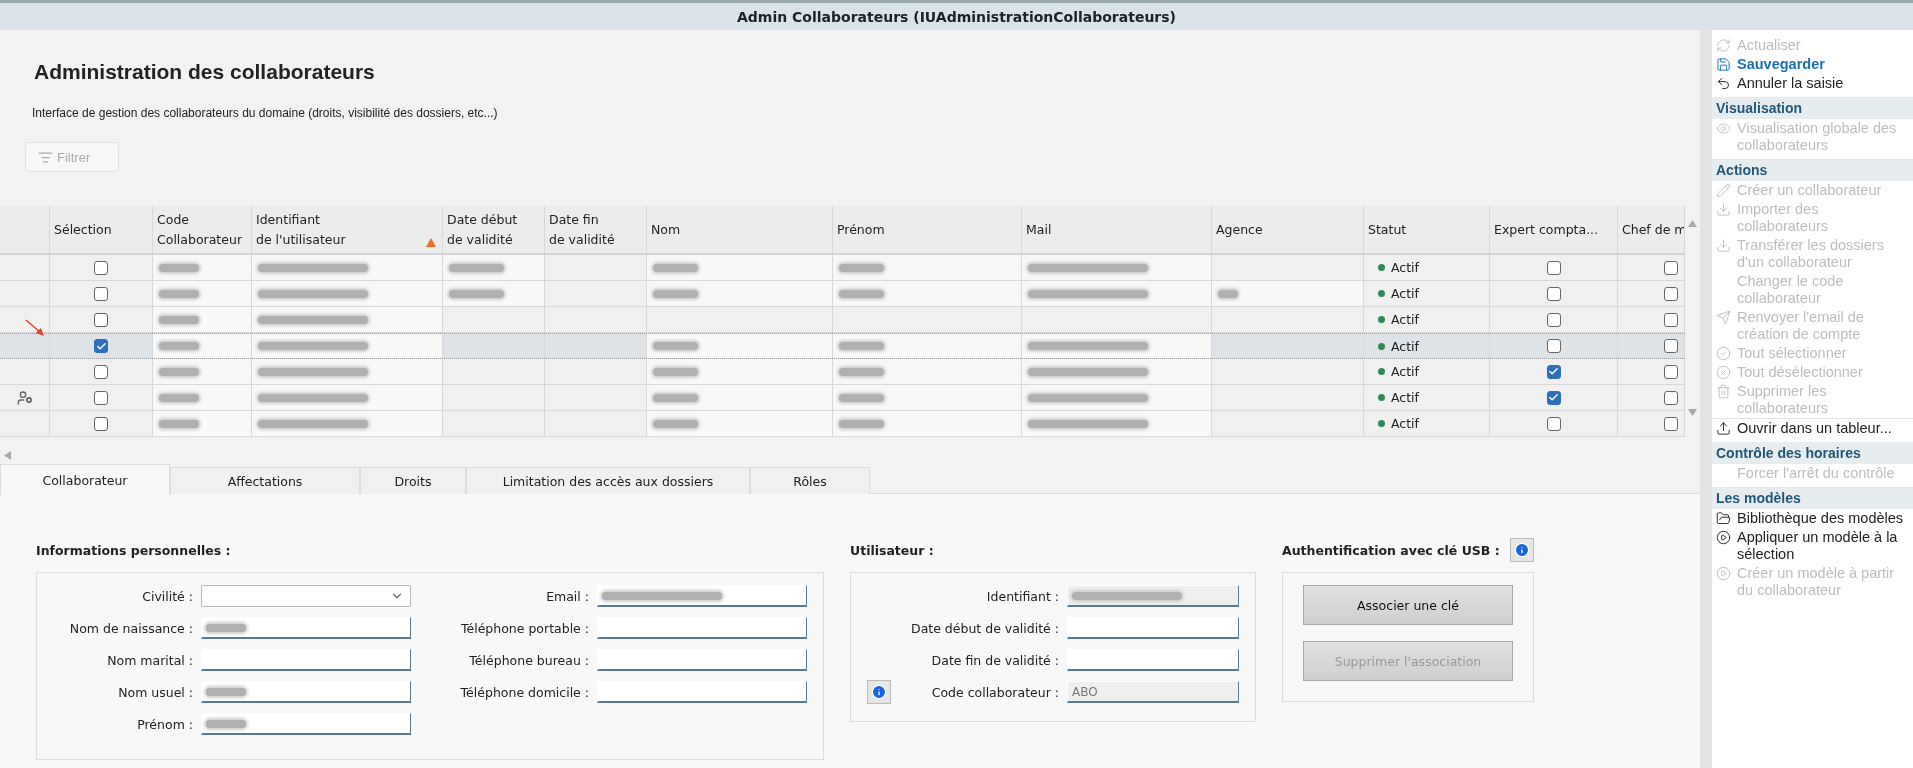 Image resolution: width=1913 pixels, height=768 pixels. What do you see at coordinates (413, 480) in the screenshot?
I see `tab: Droits` at bounding box center [413, 480].